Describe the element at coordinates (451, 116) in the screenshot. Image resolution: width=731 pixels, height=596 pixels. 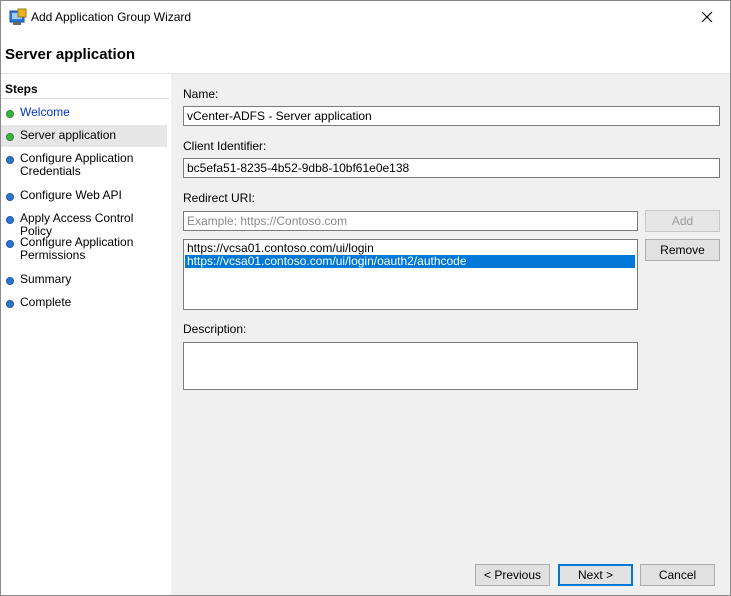
I see `name-input: vCenter-ADFS - Server application` at that location.